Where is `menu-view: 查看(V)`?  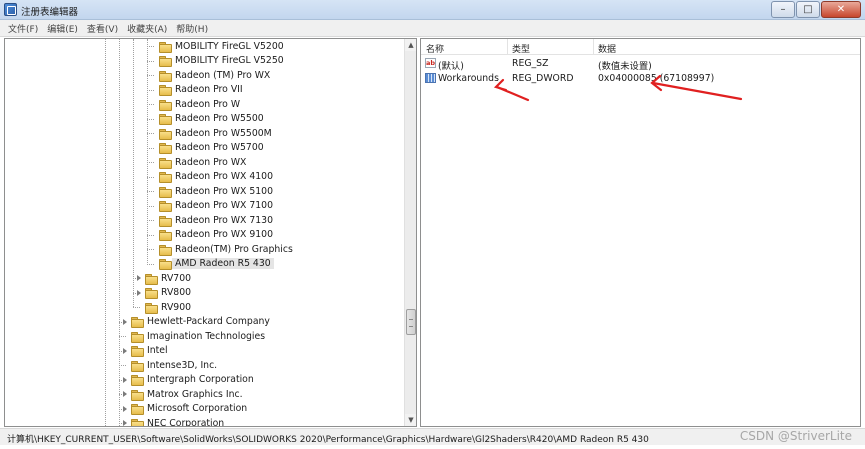 menu-view: 查看(V) is located at coordinates (102, 28).